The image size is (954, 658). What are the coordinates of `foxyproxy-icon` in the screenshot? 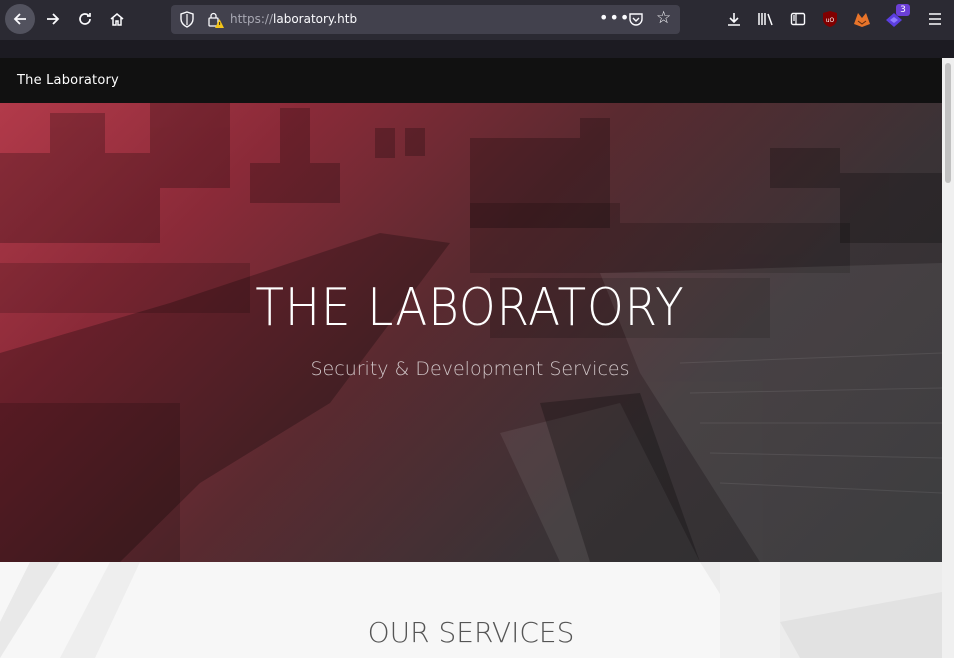 It's located at (862, 19).